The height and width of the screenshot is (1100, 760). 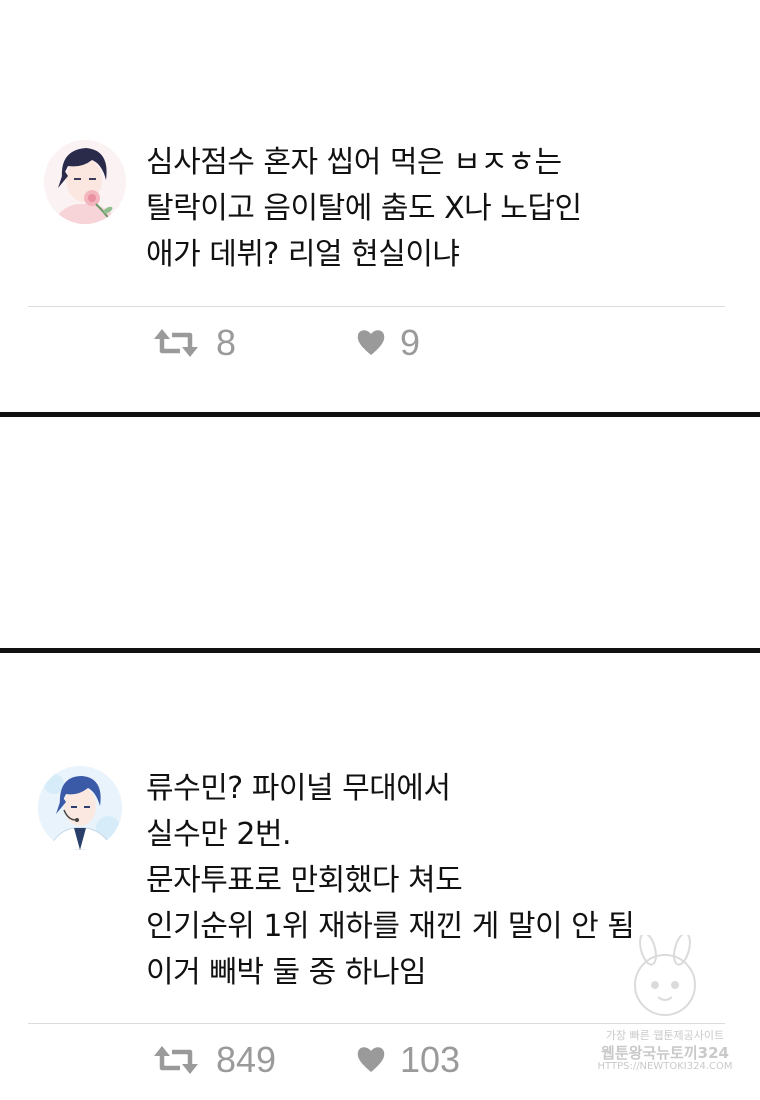 What do you see at coordinates (286, 972) in the screenshot?
I see `tweet-line: 이거 빼박 둘 중 하나임` at bounding box center [286, 972].